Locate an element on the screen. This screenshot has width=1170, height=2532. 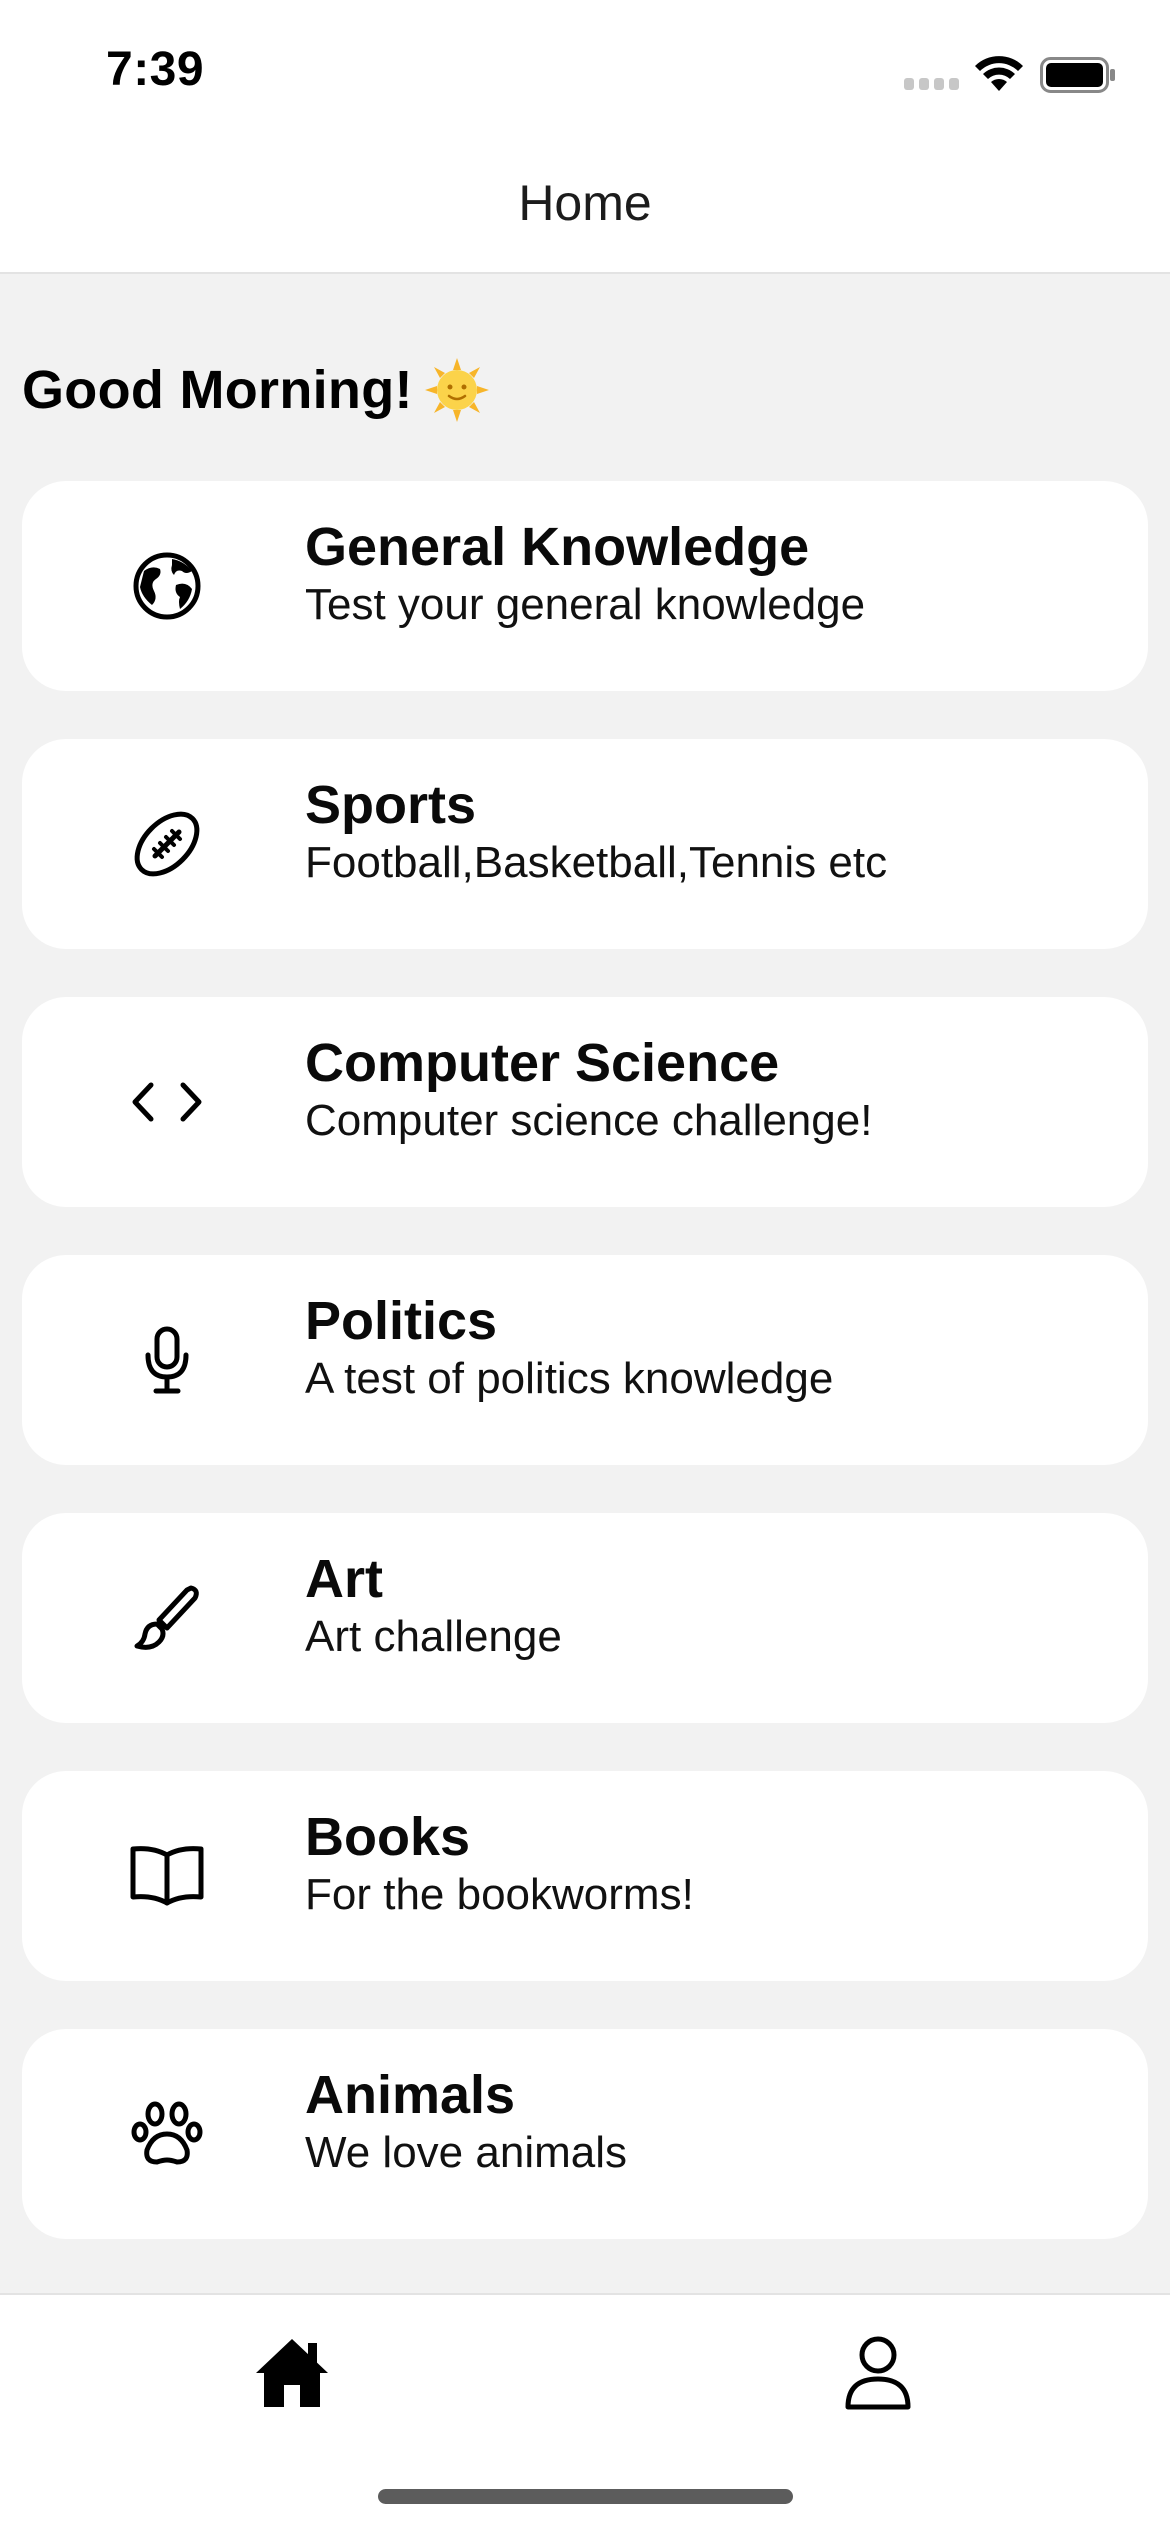
card-title: Art is located at coordinates (344, 1579).